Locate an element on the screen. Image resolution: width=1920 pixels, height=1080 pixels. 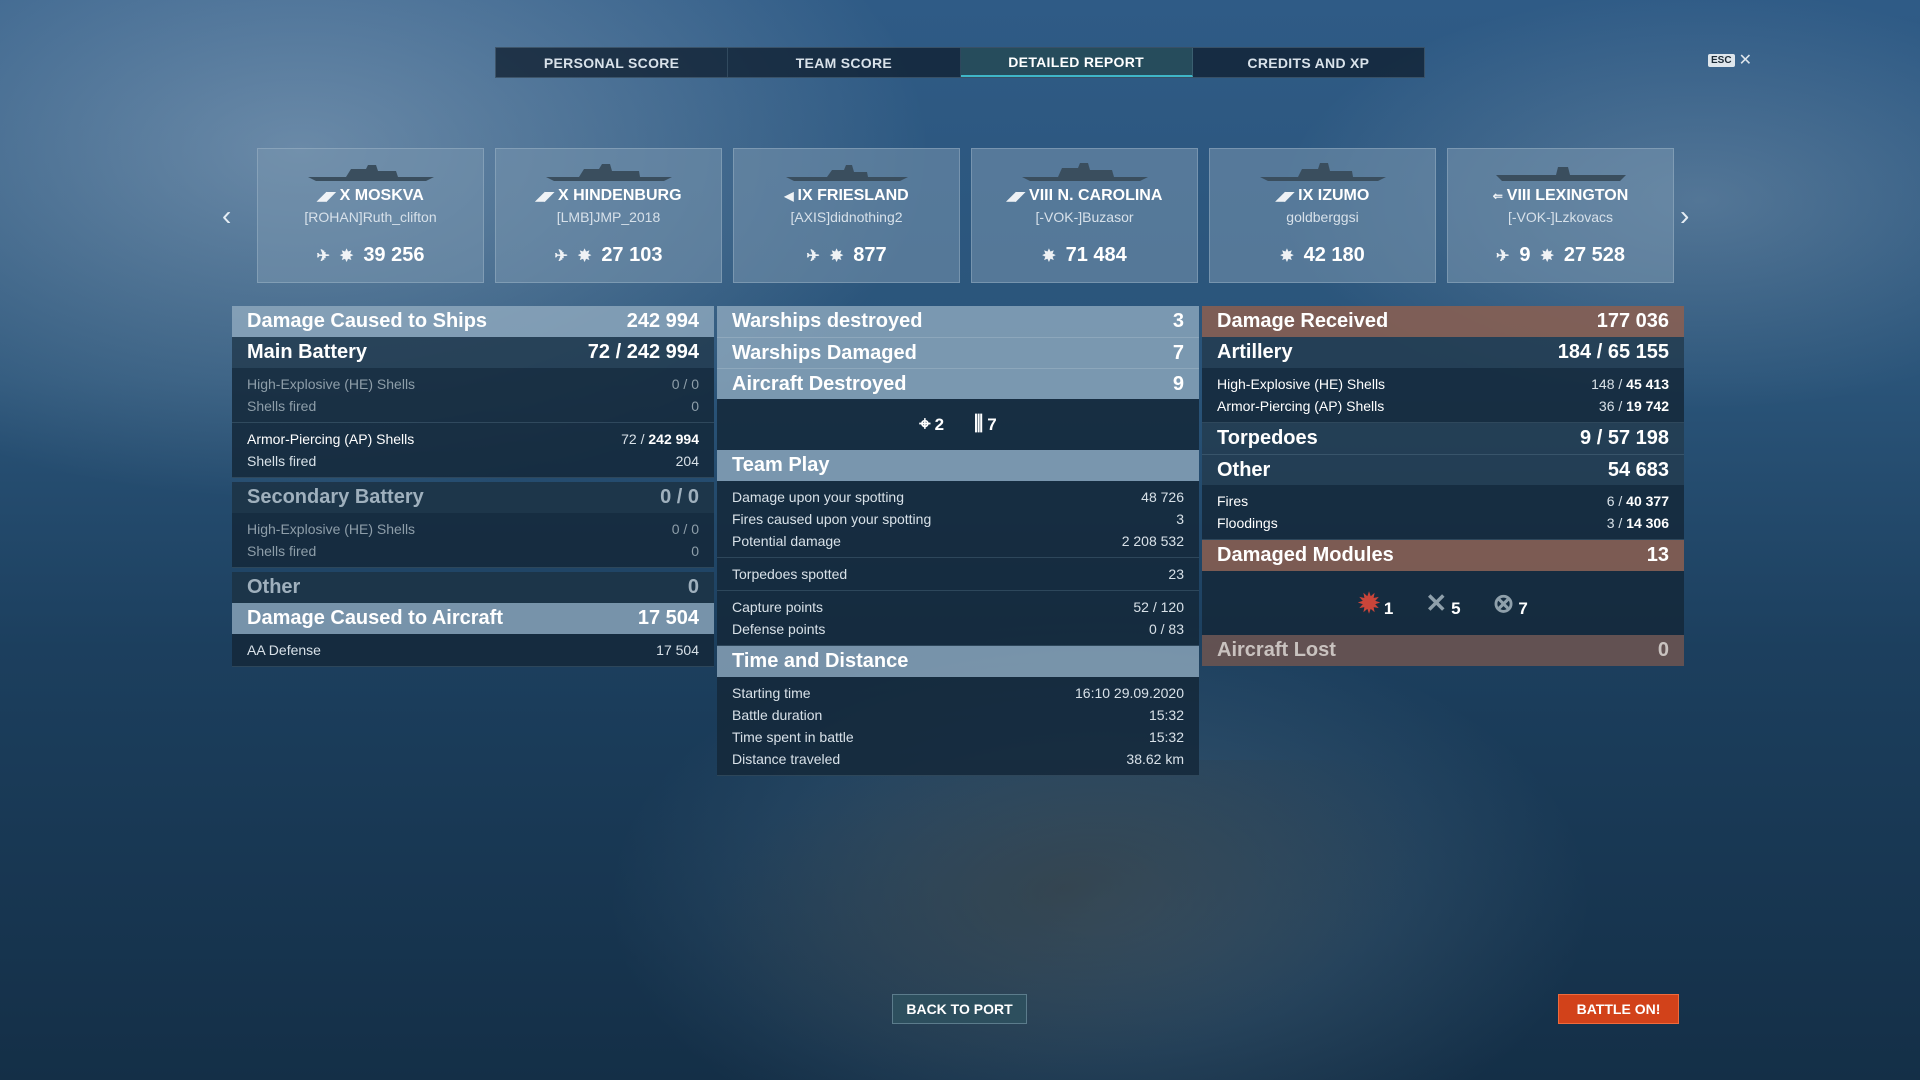
torpedoes-spotted-row: Torpedoes spotted 23 is located at coordinates (958, 574).